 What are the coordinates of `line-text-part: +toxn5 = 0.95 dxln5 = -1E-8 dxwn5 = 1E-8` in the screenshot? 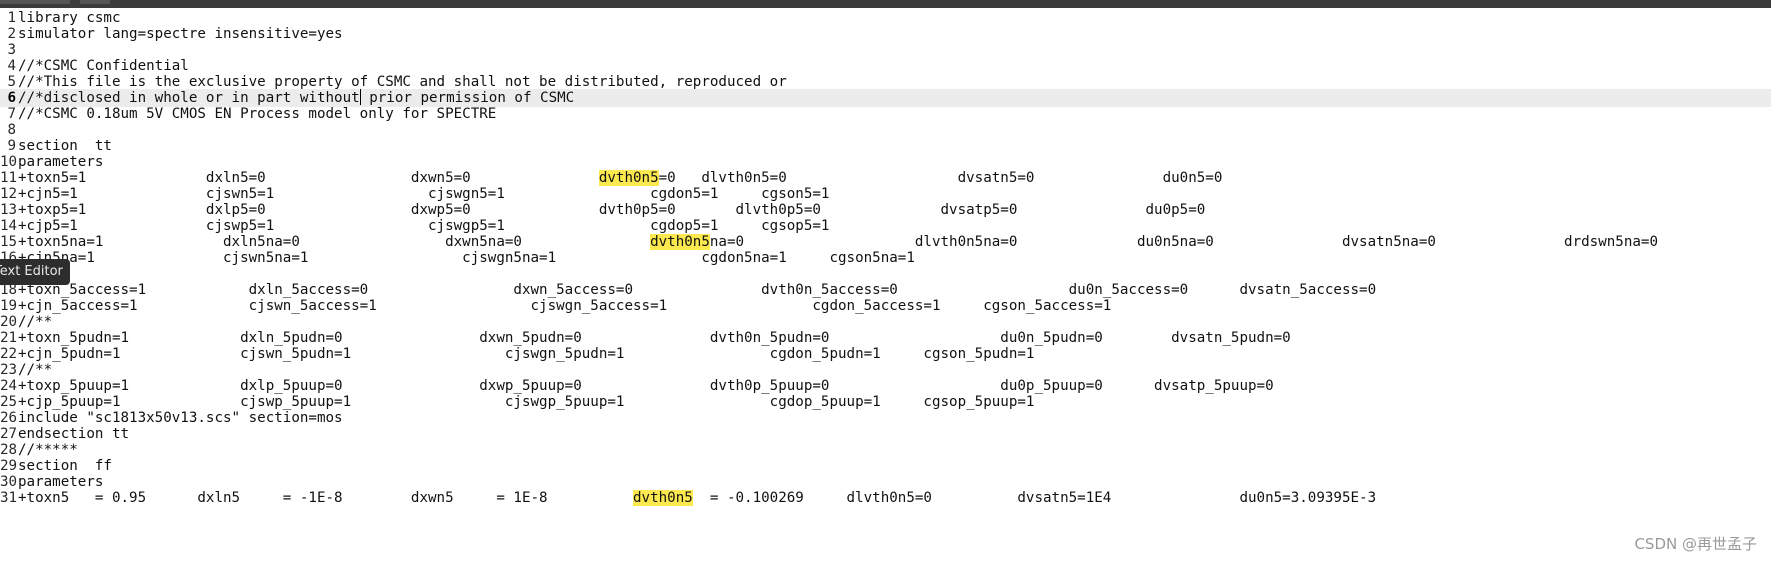 It's located at (325, 498).